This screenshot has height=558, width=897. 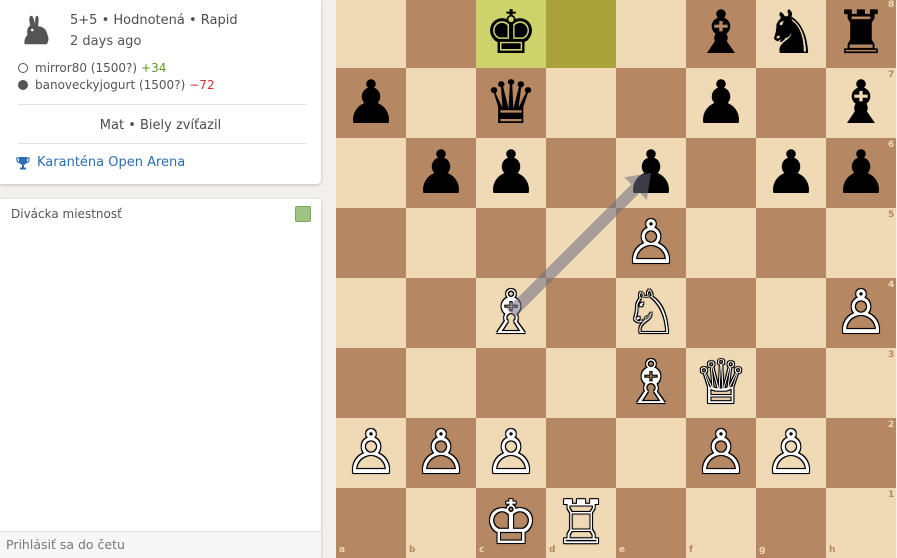 What do you see at coordinates (160, 125) in the screenshot?
I see `game-result: Mat • Biely zvíťazil` at bounding box center [160, 125].